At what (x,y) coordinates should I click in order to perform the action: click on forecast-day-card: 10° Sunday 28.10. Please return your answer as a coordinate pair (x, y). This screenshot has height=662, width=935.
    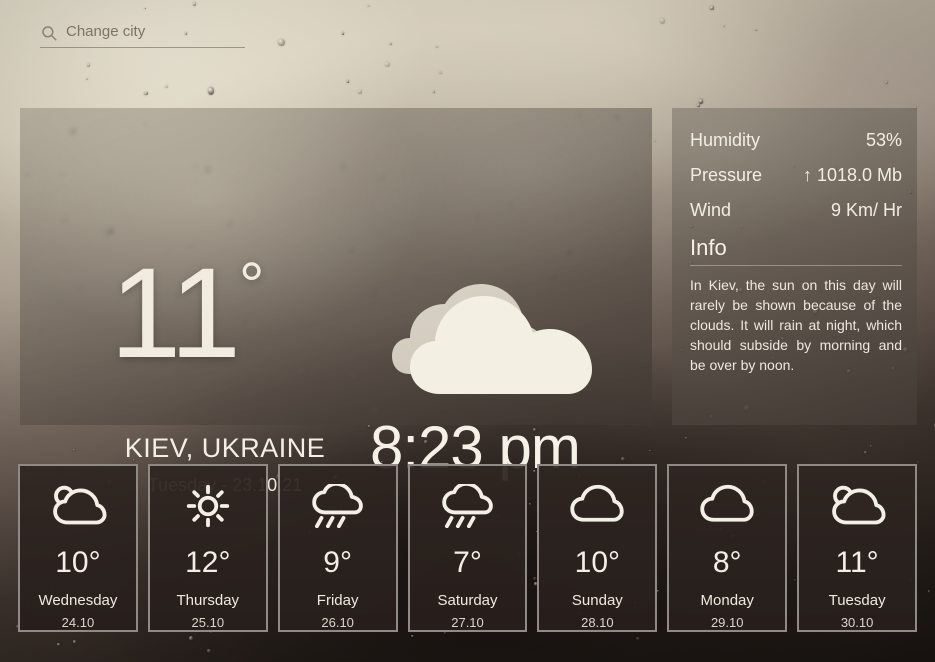
    Looking at the image, I should click on (597, 548).